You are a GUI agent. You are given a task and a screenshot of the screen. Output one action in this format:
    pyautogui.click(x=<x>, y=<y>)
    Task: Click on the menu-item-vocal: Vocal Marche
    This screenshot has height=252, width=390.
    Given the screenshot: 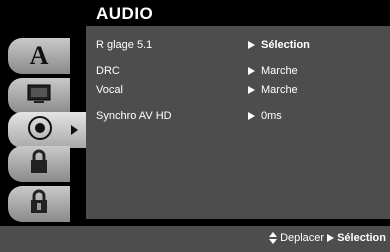 What is the action you would take?
    pyautogui.click(x=243, y=93)
    